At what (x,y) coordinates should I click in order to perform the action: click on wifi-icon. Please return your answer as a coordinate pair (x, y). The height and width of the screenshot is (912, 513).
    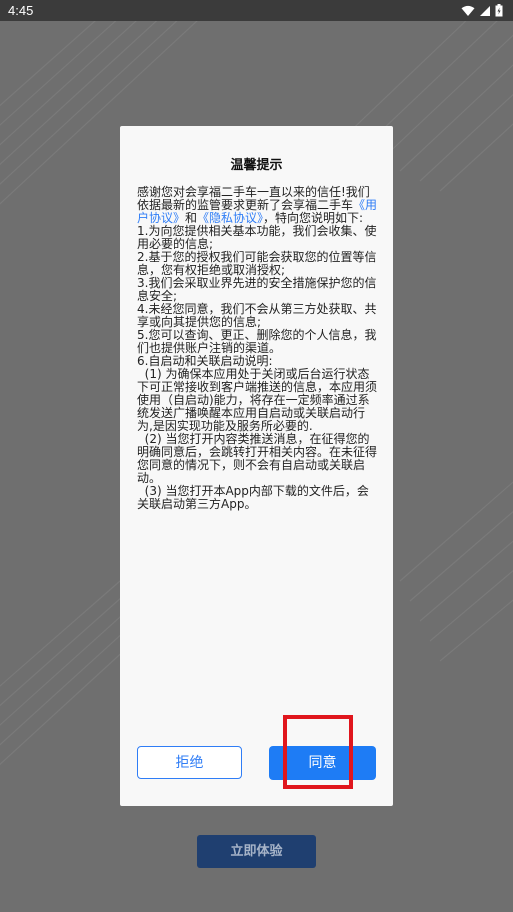
    Looking at the image, I should click on (468, 10).